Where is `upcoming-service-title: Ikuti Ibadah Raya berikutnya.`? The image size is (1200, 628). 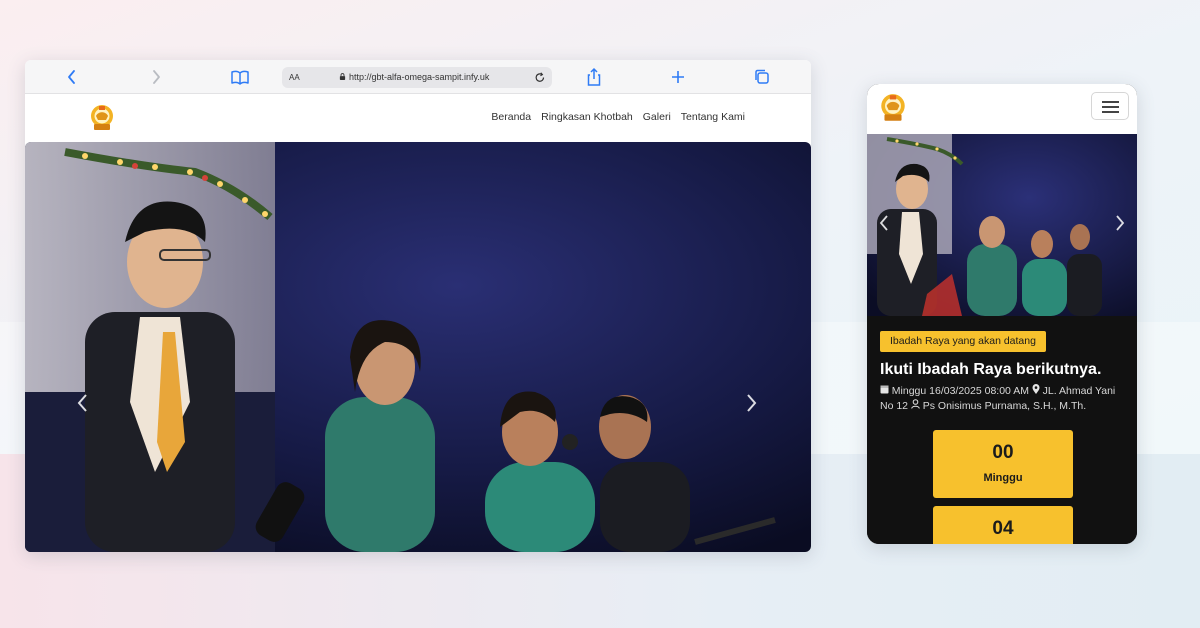
upcoming-service-title: Ikuti Ibadah Raya berikutnya. is located at coordinates (991, 369).